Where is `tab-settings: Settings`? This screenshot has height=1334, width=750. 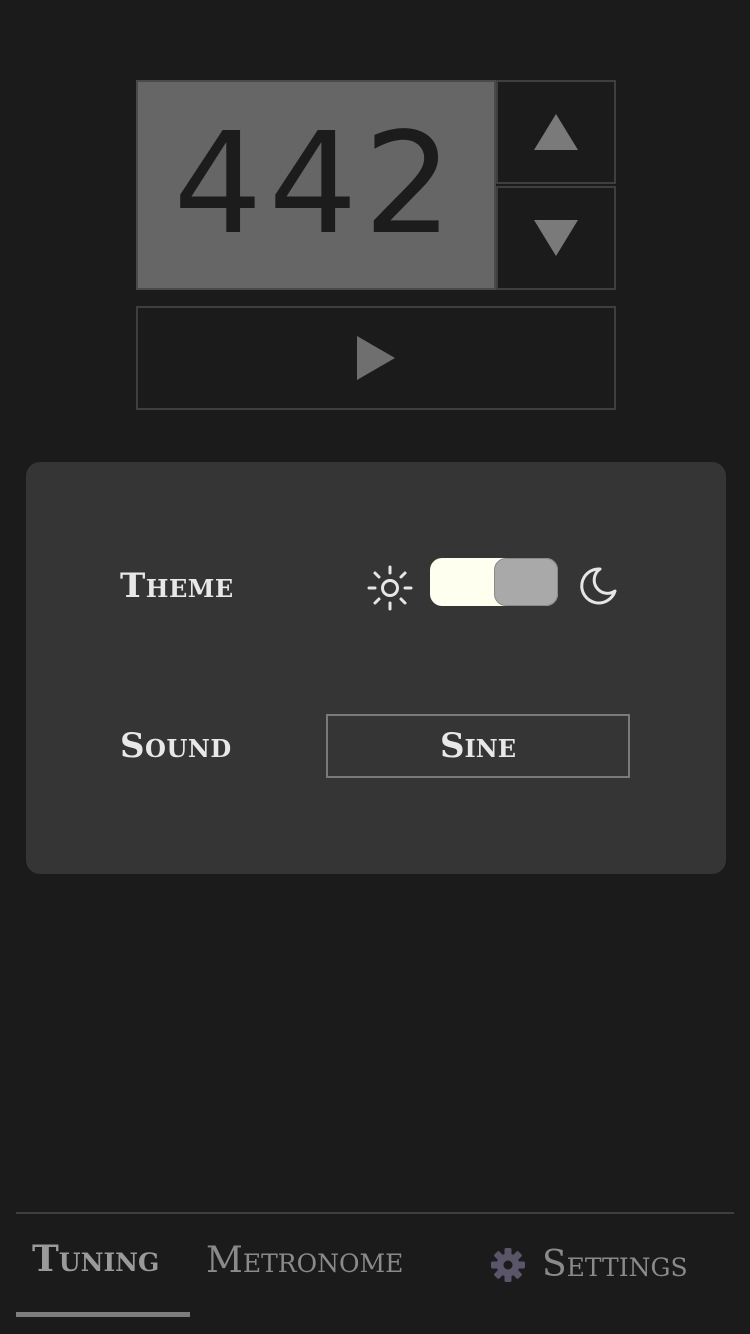
tab-settings: Settings is located at coordinates (589, 1264).